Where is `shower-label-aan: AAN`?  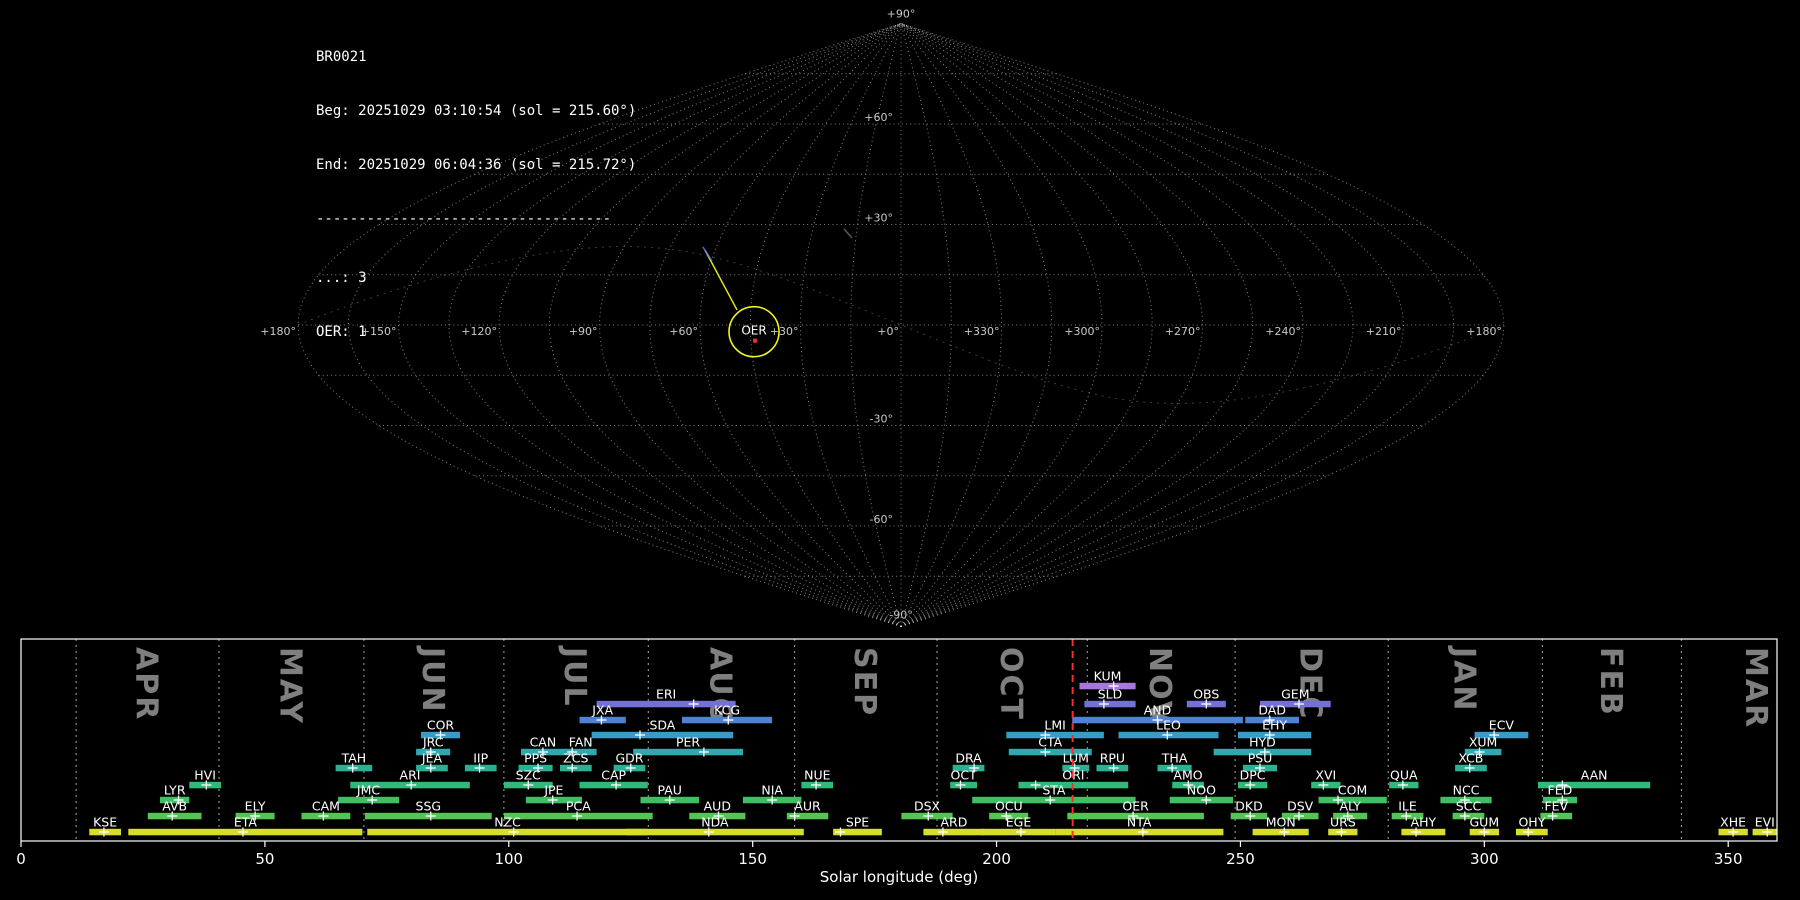 shower-label-aan: AAN is located at coordinates (1594, 775).